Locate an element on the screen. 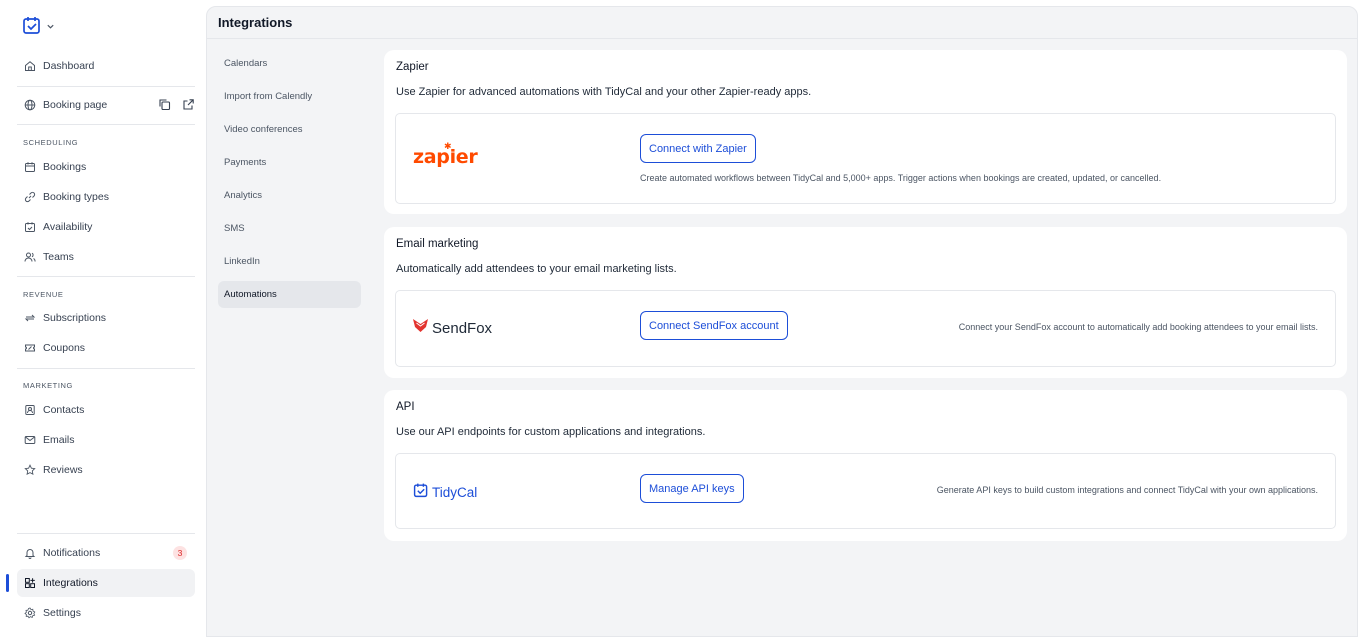 The width and height of the screenshot is (1360, 637). sidebar-item-label: Subscriptions is located at coordinates (75, 318).